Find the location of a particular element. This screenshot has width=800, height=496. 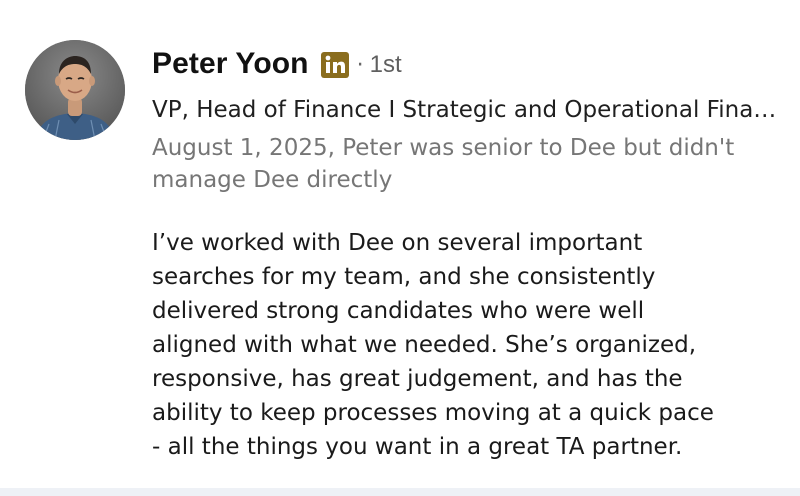

connection-degree: 1st is located at coordinates (385, 64).